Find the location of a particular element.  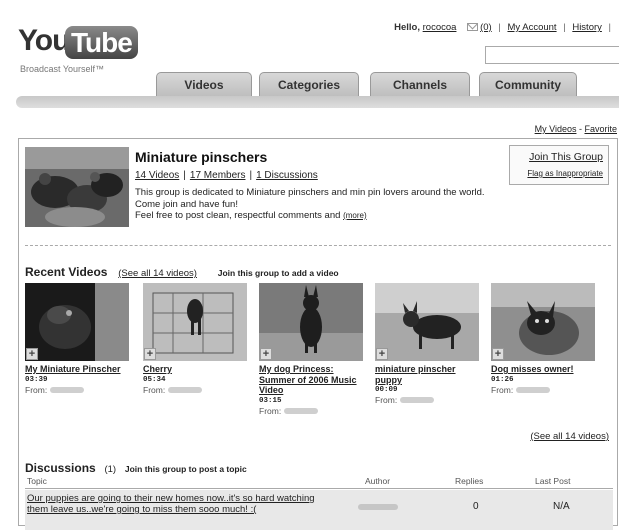

replies-count: 0 is located at coordinates (476, 506).